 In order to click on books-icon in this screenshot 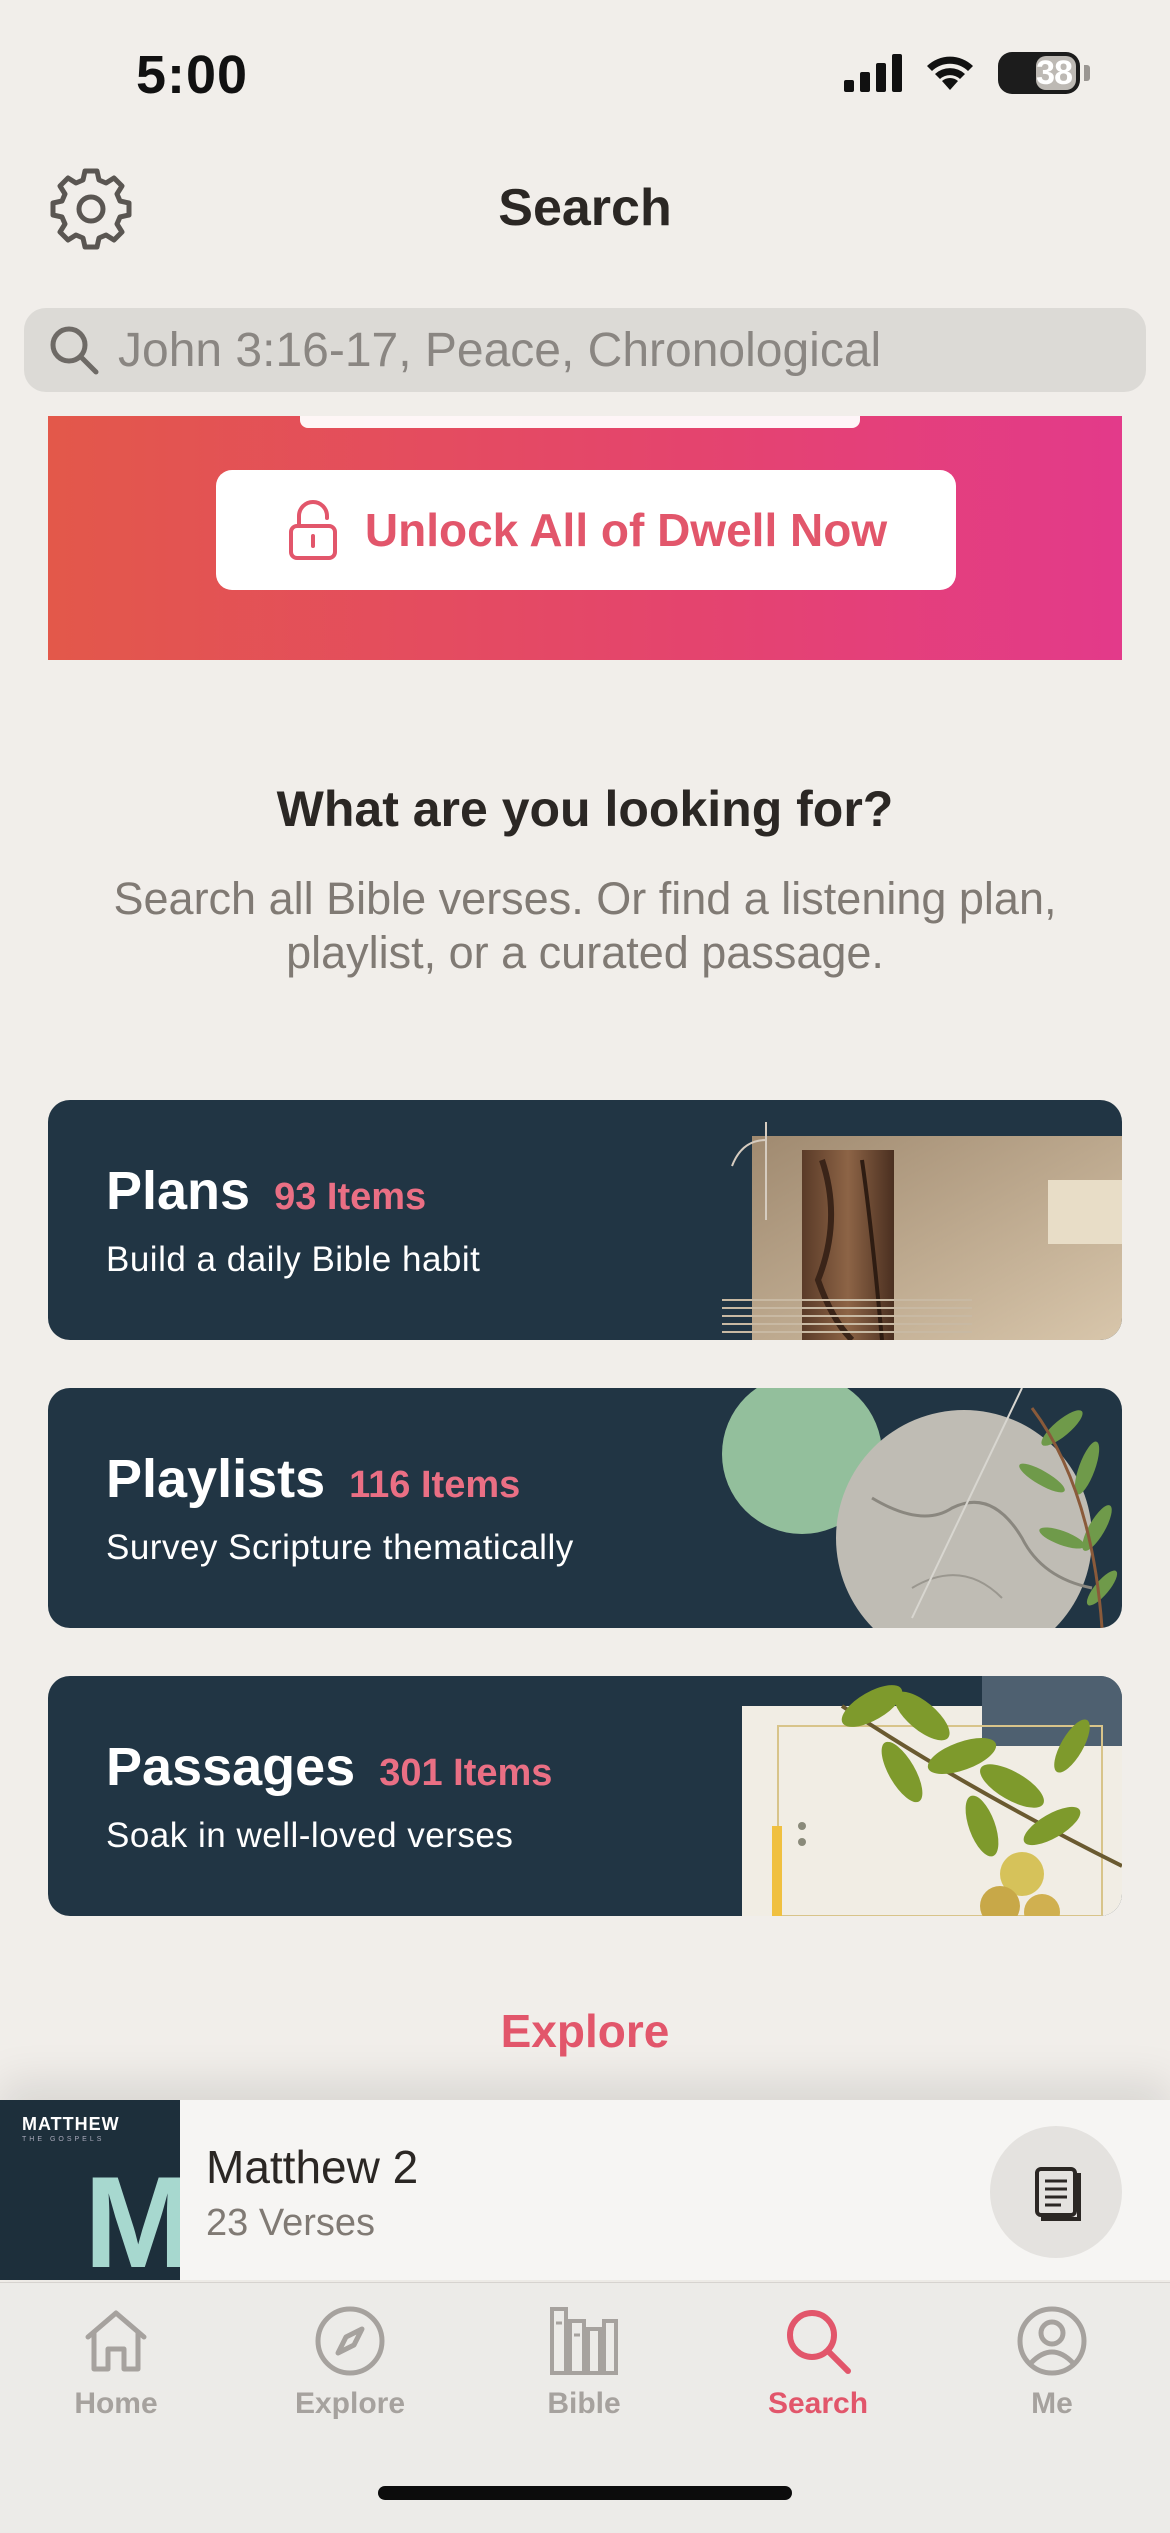, I will do `click(584, 2341)`.